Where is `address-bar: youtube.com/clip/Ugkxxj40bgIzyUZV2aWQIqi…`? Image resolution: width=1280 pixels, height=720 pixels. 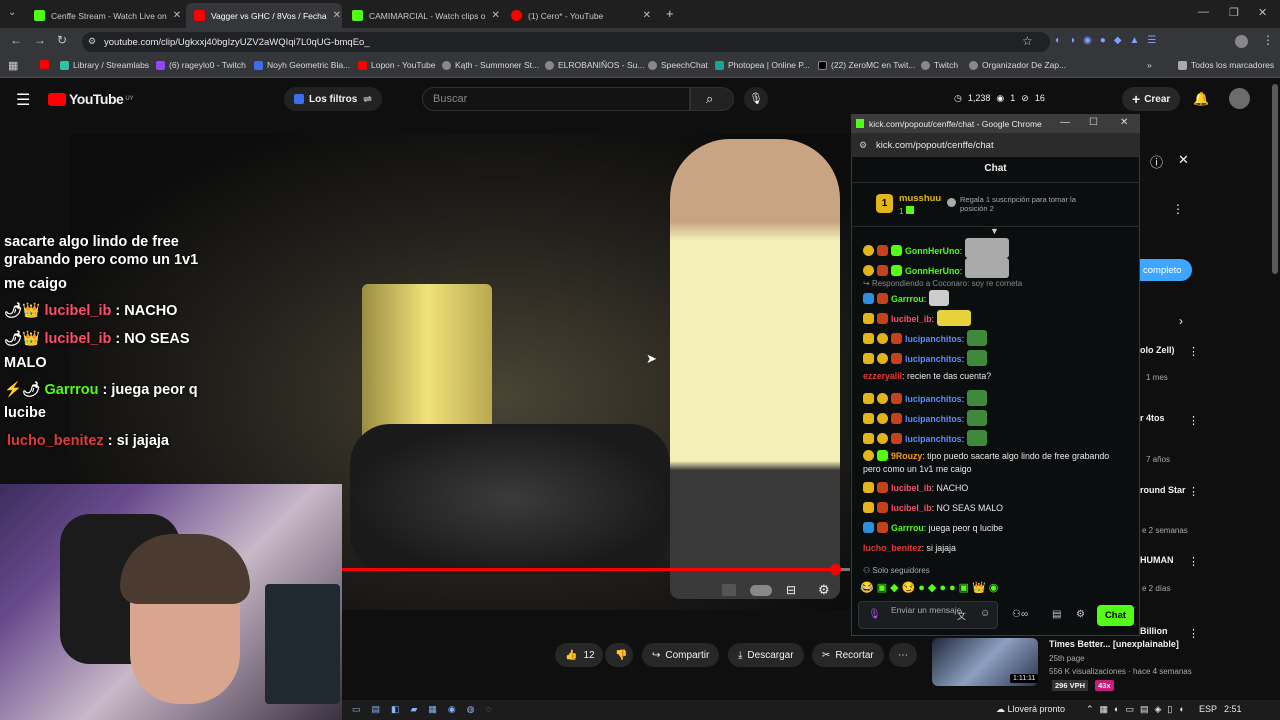 address-bar: youtube.com/clip/Ugkxxj40bgIzyUZV2aWQIqi… is located at coordinates (566, 42).